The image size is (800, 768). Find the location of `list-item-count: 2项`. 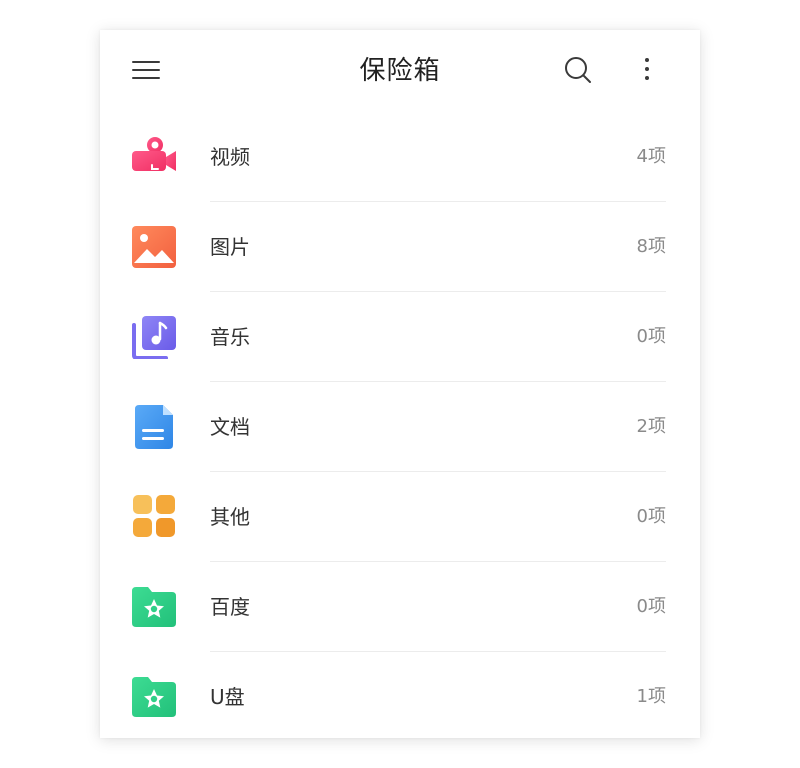

list-item-count: 2项 is located at coordinates (651, 426).